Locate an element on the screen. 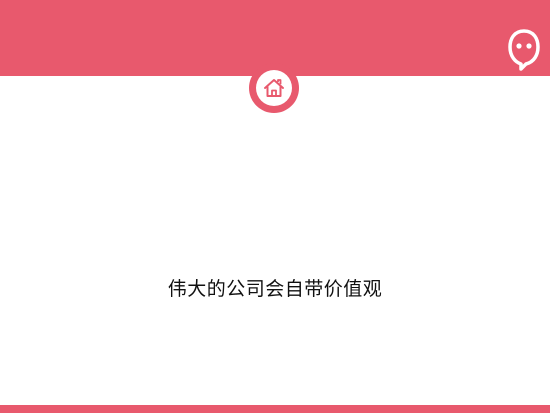  slide-headline: 伟大的公司会自带价值观 is located at coordinates (275, 289).